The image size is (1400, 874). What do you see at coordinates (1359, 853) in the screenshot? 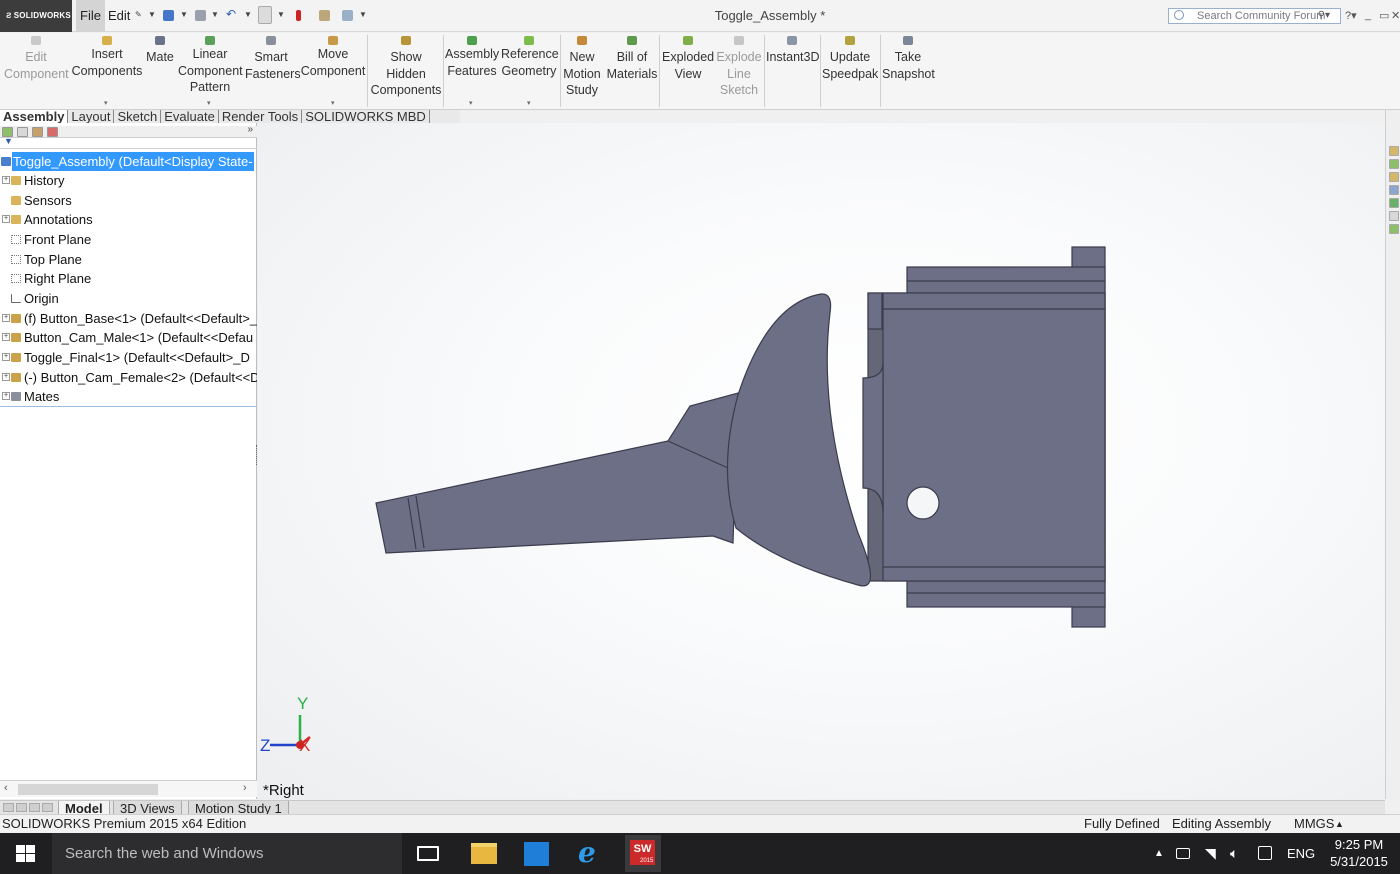
I see `clock: 9:25 PM 5/31/2015` at bounding box center [1359, 853].